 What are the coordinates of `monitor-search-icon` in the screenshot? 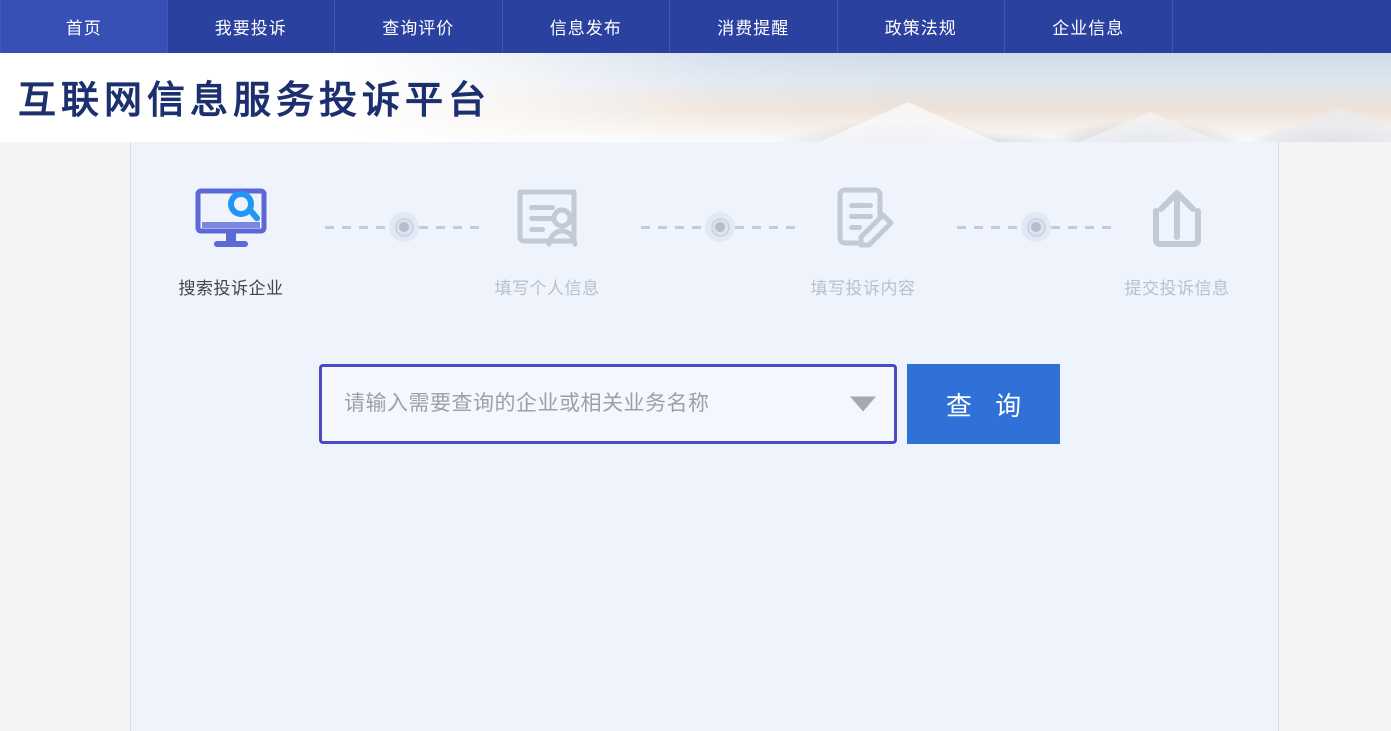 It's located at (231, 219).